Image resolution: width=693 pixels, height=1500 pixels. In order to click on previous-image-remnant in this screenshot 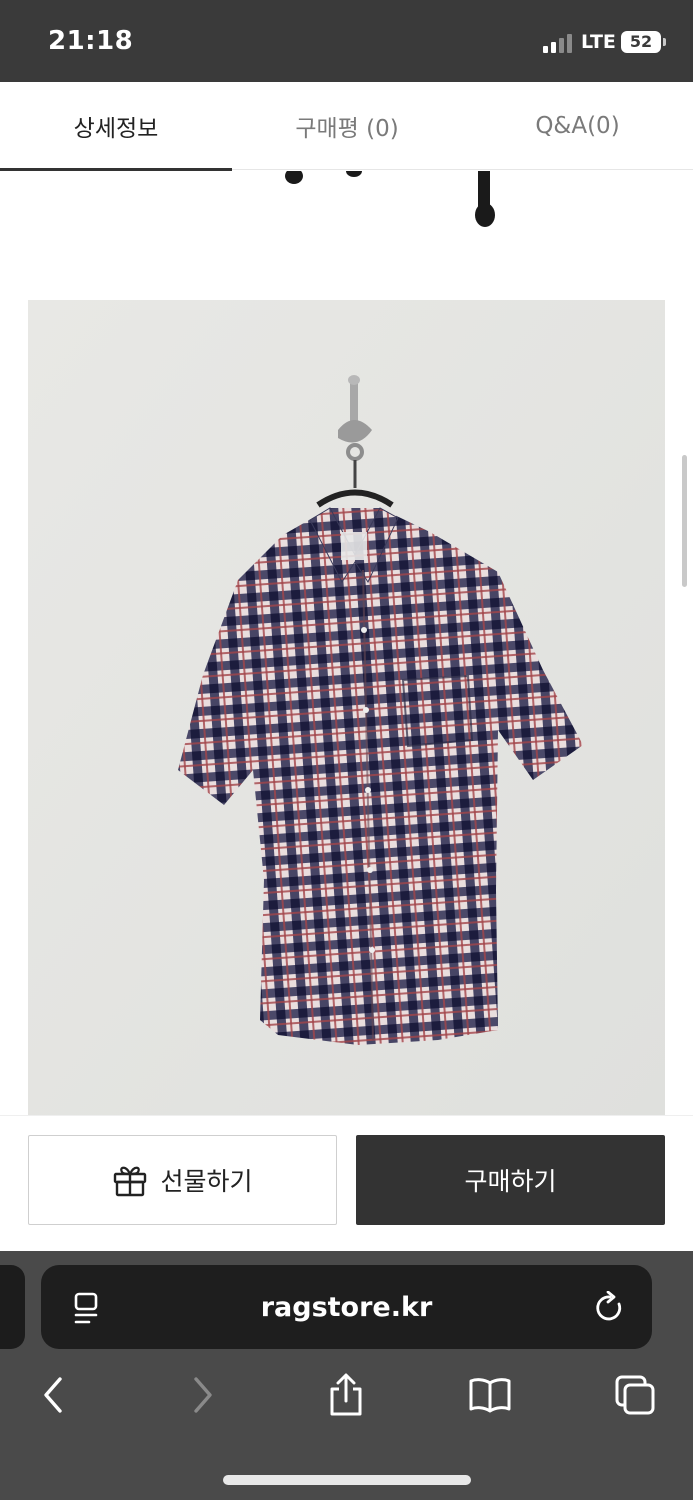, I will do `click(390, 199)`.